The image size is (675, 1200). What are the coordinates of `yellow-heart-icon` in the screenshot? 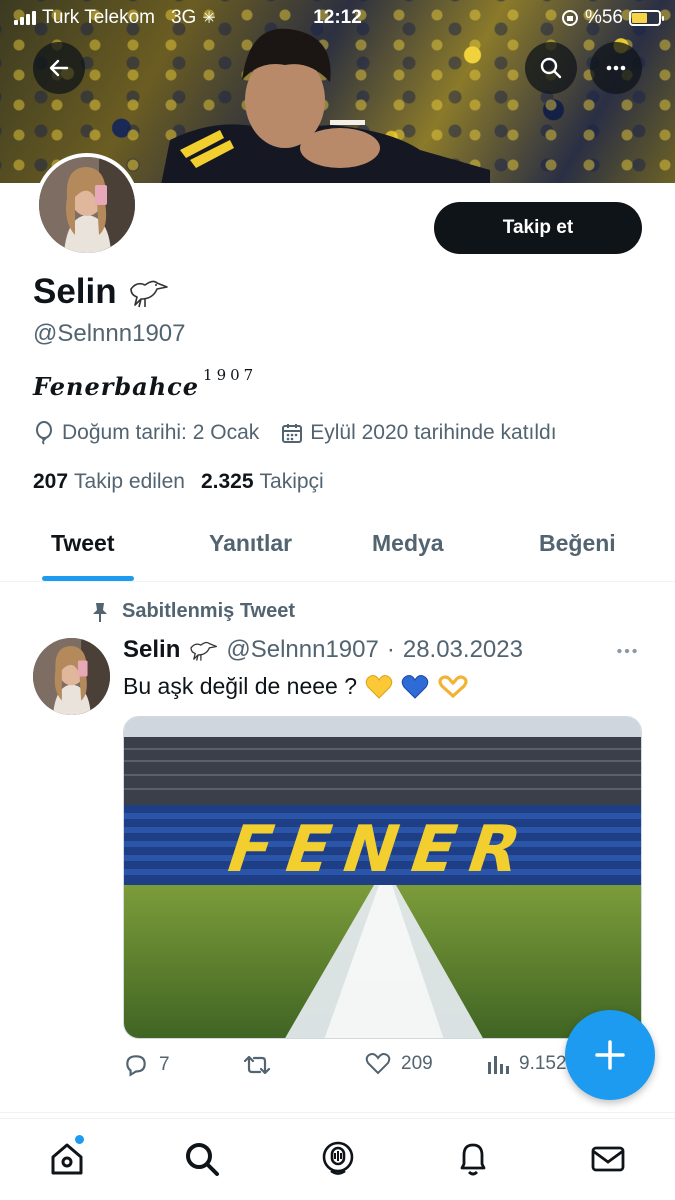 It's located at (379, 686).